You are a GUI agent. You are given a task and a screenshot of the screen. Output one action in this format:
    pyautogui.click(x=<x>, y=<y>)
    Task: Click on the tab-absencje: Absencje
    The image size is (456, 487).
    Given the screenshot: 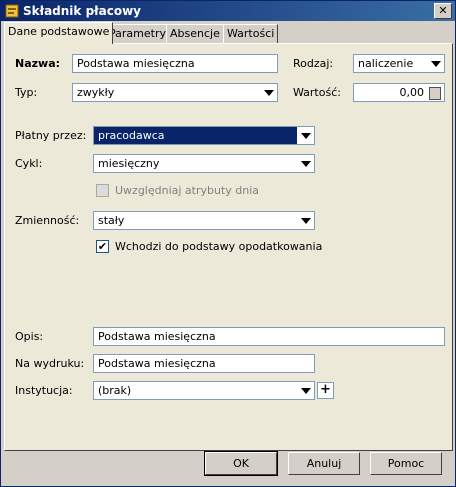 What is the action you would take?
    pyautogui.click(x=195, y=34)
    